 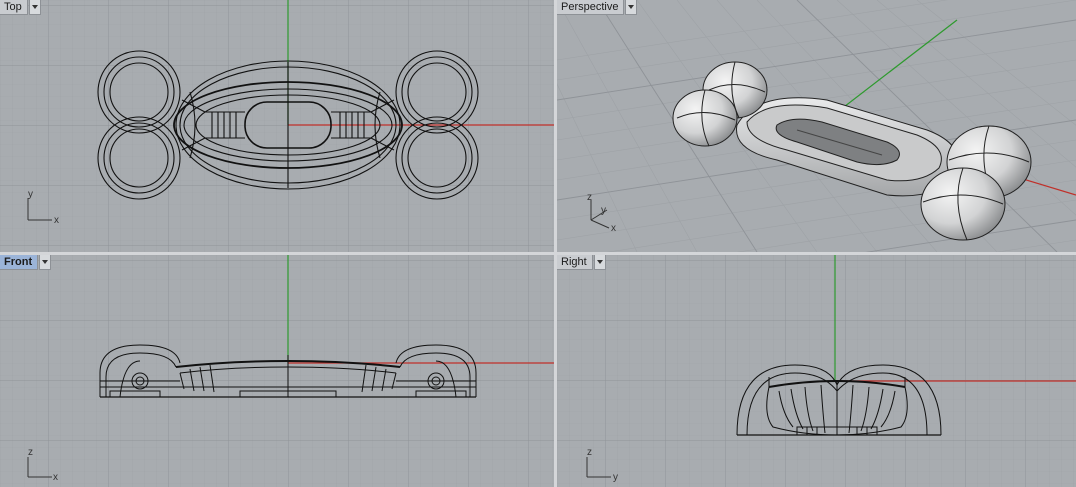 I want to click on viewport-title: Front, so click(x=19, y=262).